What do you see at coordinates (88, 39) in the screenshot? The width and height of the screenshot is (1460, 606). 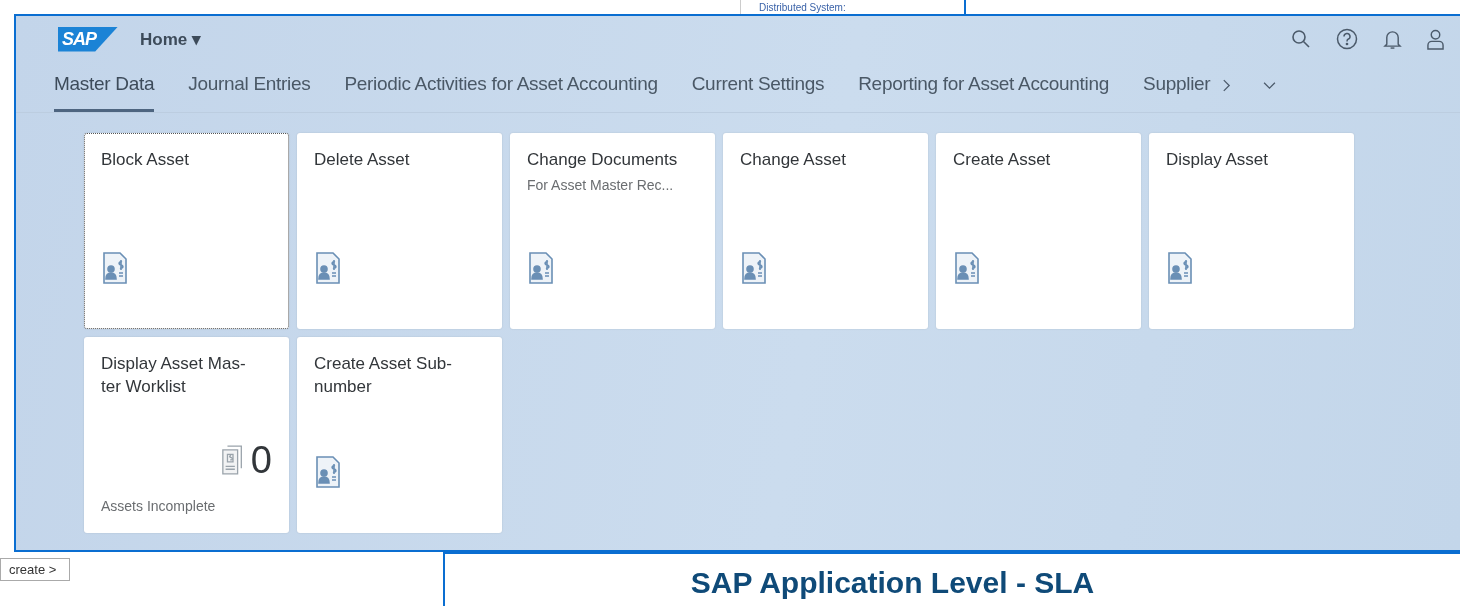 I see `sap-logo: SAP` at bounding box center [88, 39].